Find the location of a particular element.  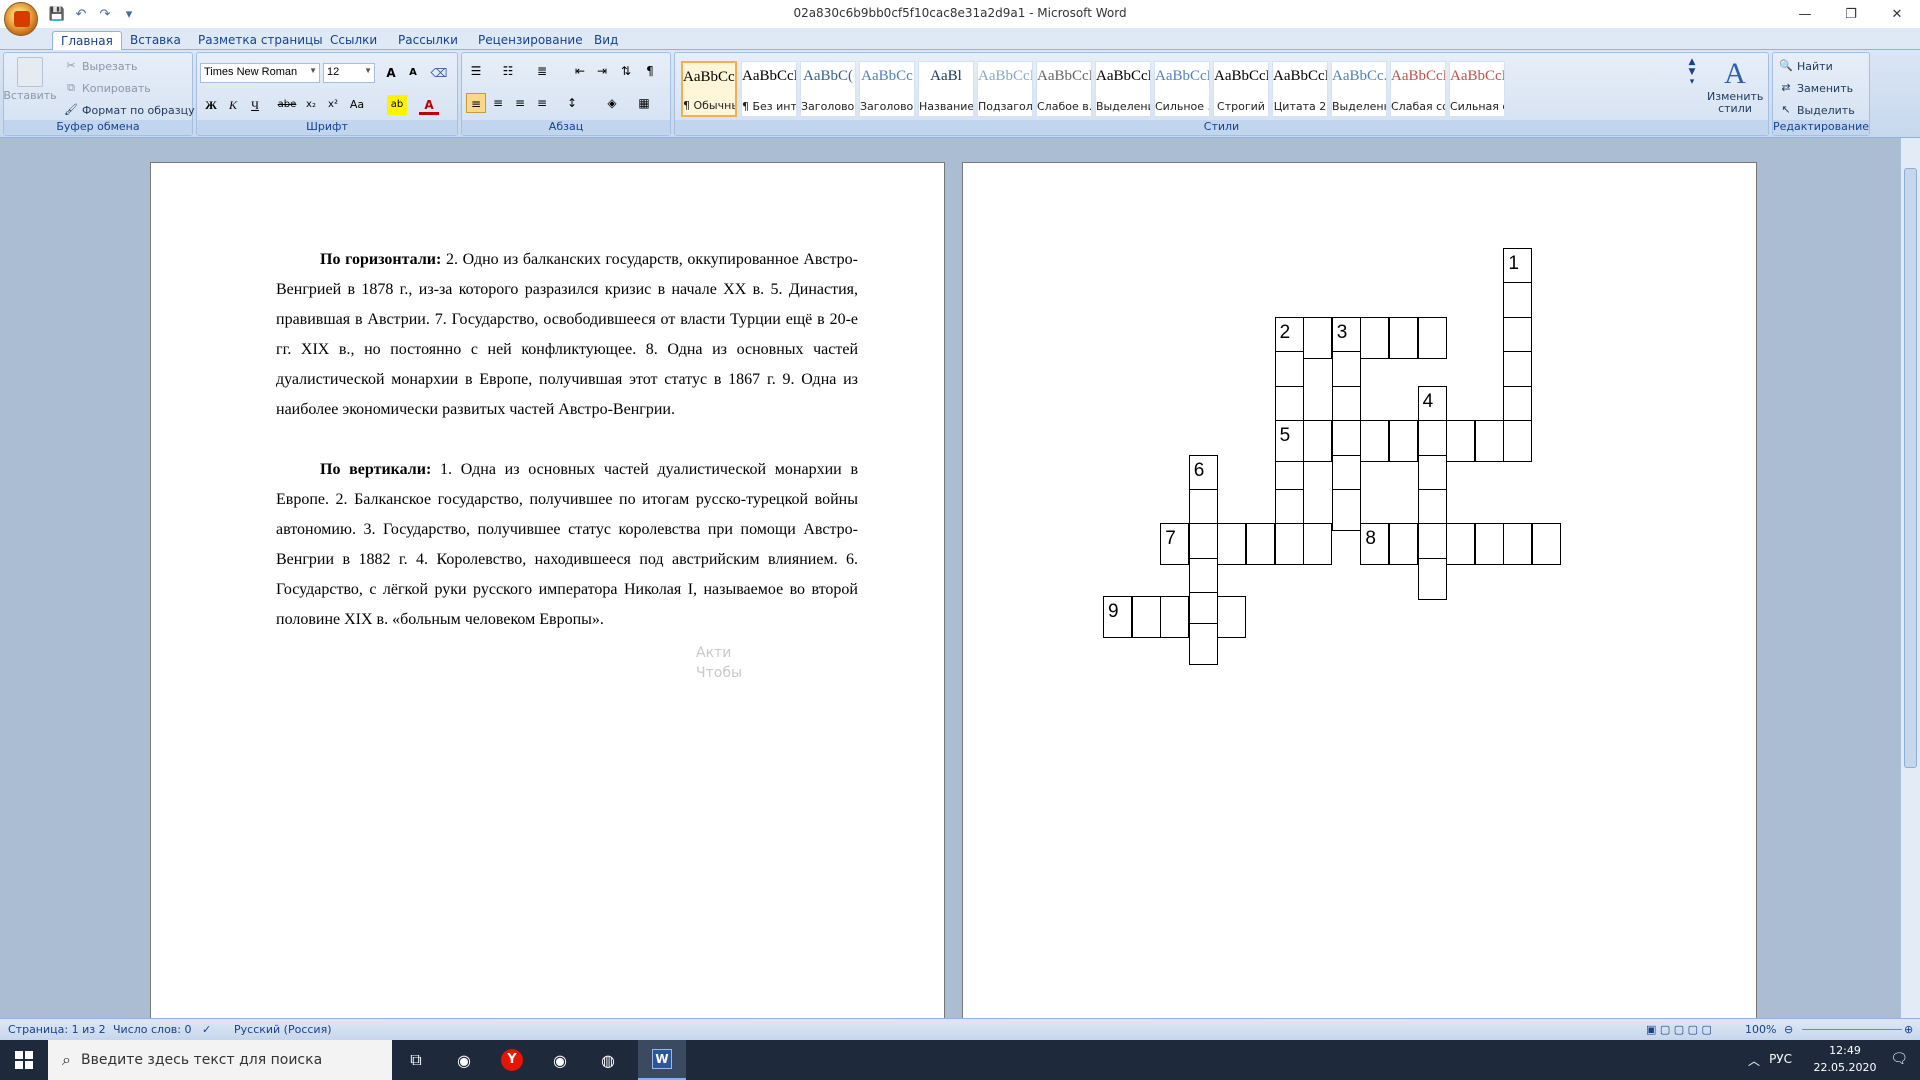

align-center-icon: ≡ is located at coordinates (498, 103).